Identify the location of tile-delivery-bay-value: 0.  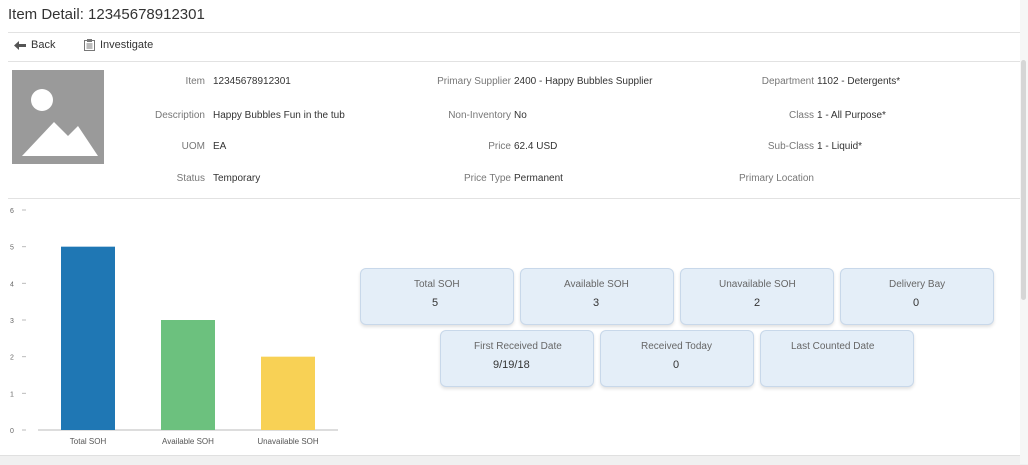
(916, 303).